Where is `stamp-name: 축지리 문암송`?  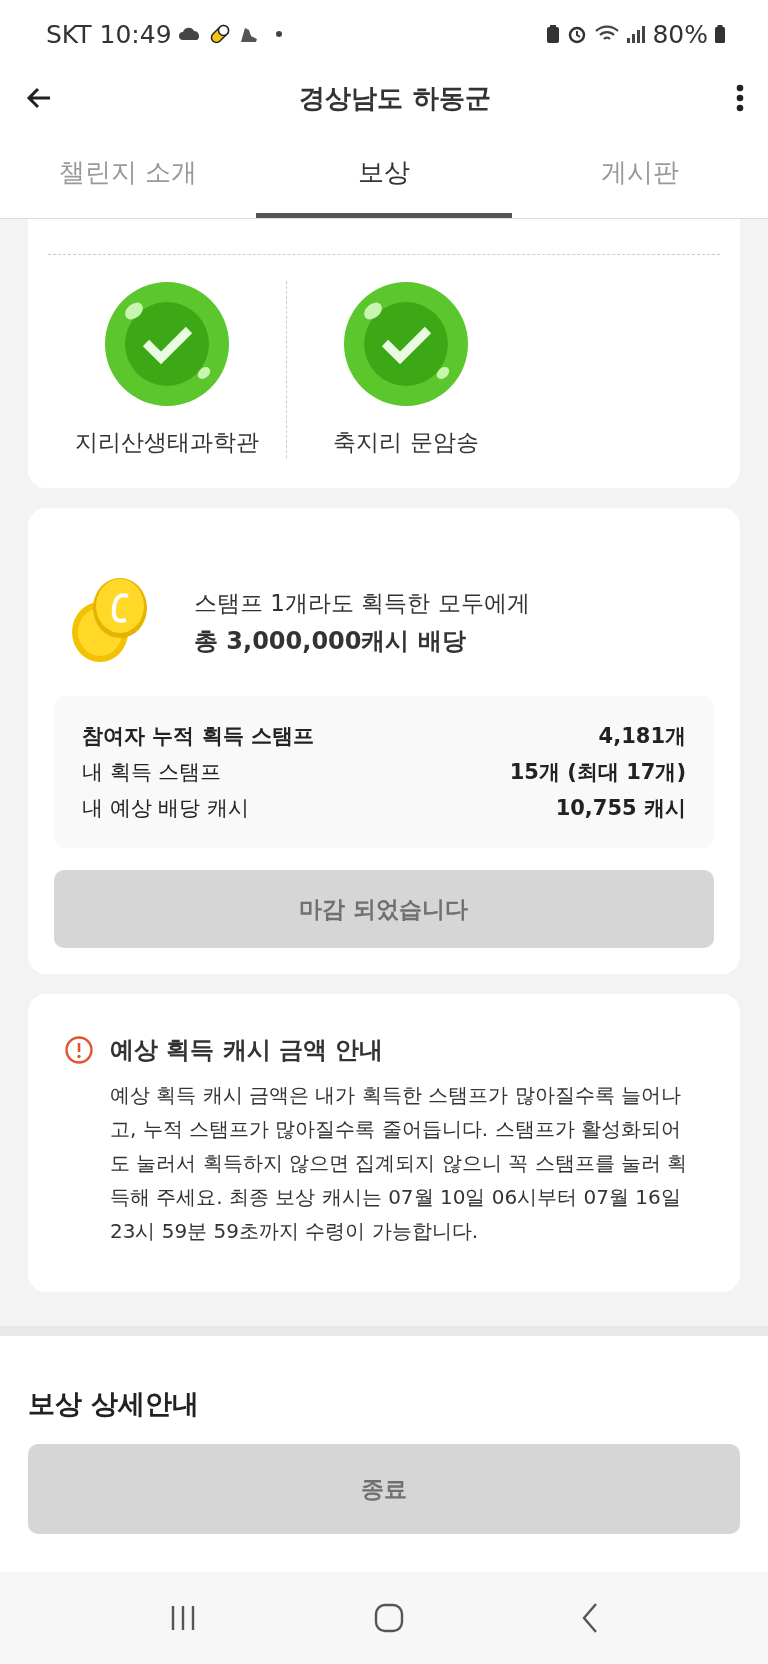
stamp-name: 축지리 문암송 is located at coordinates (406, 442).